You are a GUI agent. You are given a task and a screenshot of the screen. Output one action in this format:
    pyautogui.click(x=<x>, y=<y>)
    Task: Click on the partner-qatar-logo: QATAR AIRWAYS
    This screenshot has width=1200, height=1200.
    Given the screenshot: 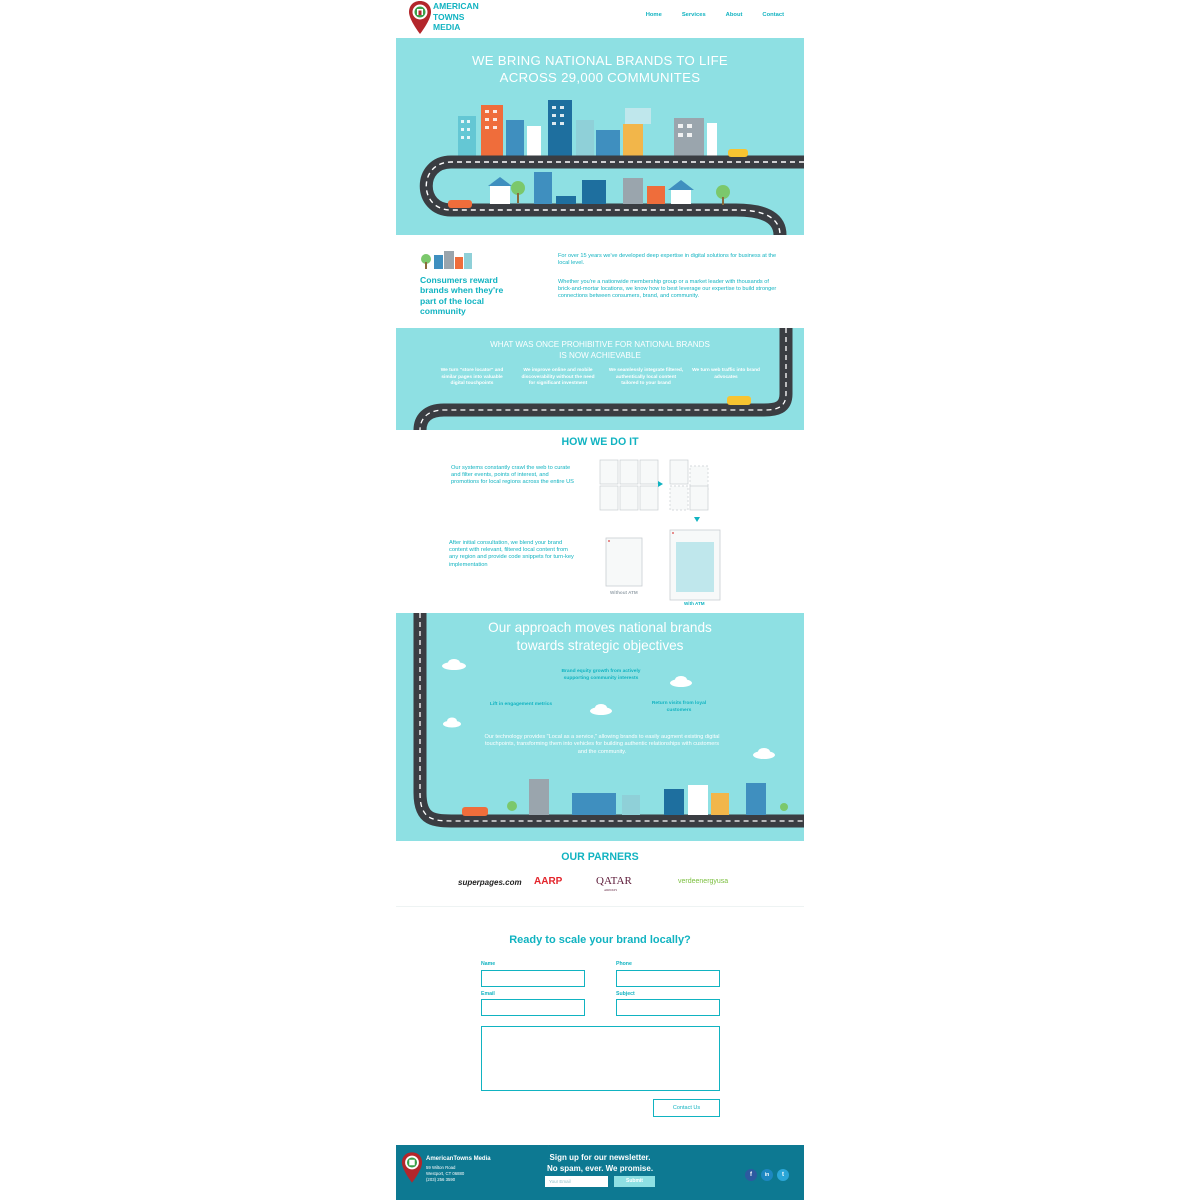 What is the action you would take?
    pyautogui.click(x=614, y=883)
    